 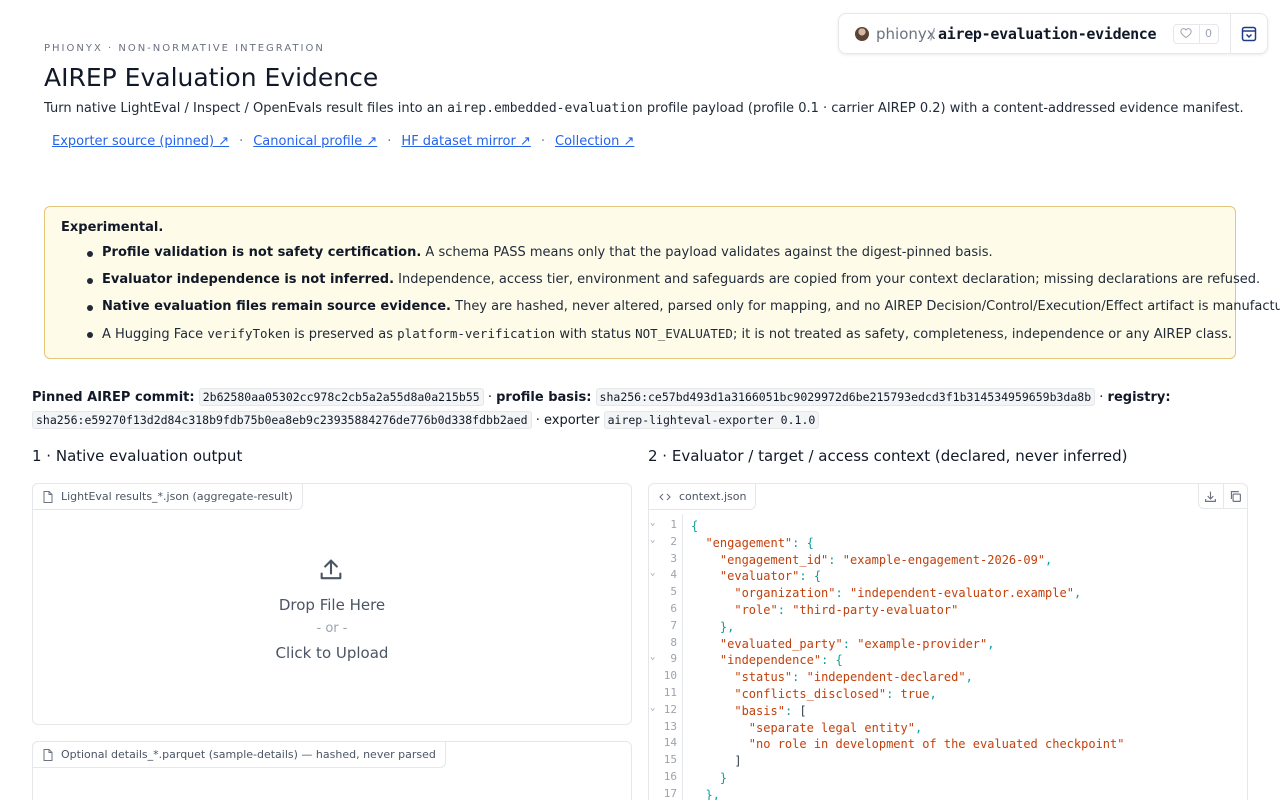 What do you see at coordinates (673, 608) in the screenshot?
I see `line-number: 6` at bounding box center [673, 608].